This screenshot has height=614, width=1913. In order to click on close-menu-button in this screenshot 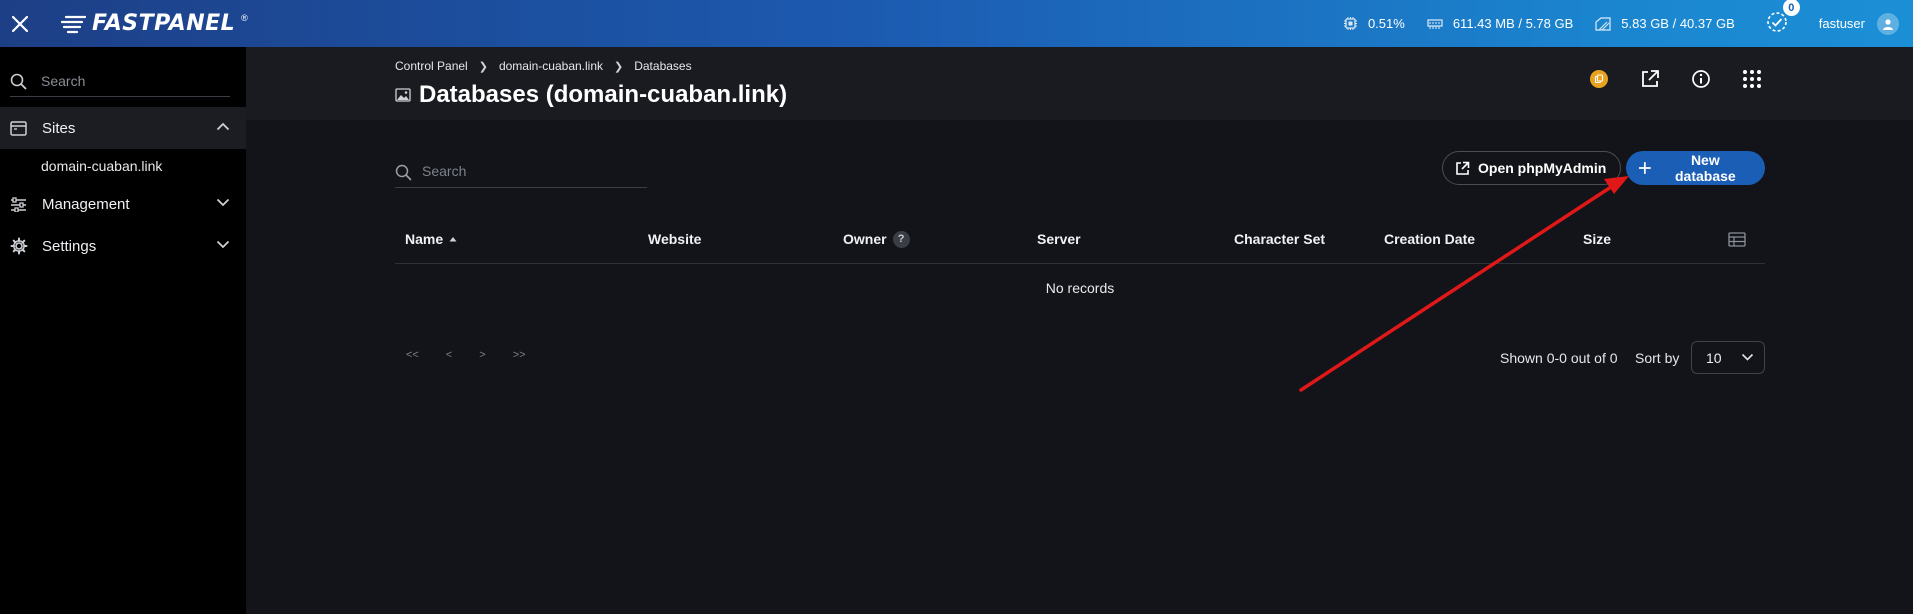, I will do `click(20, 23)`.